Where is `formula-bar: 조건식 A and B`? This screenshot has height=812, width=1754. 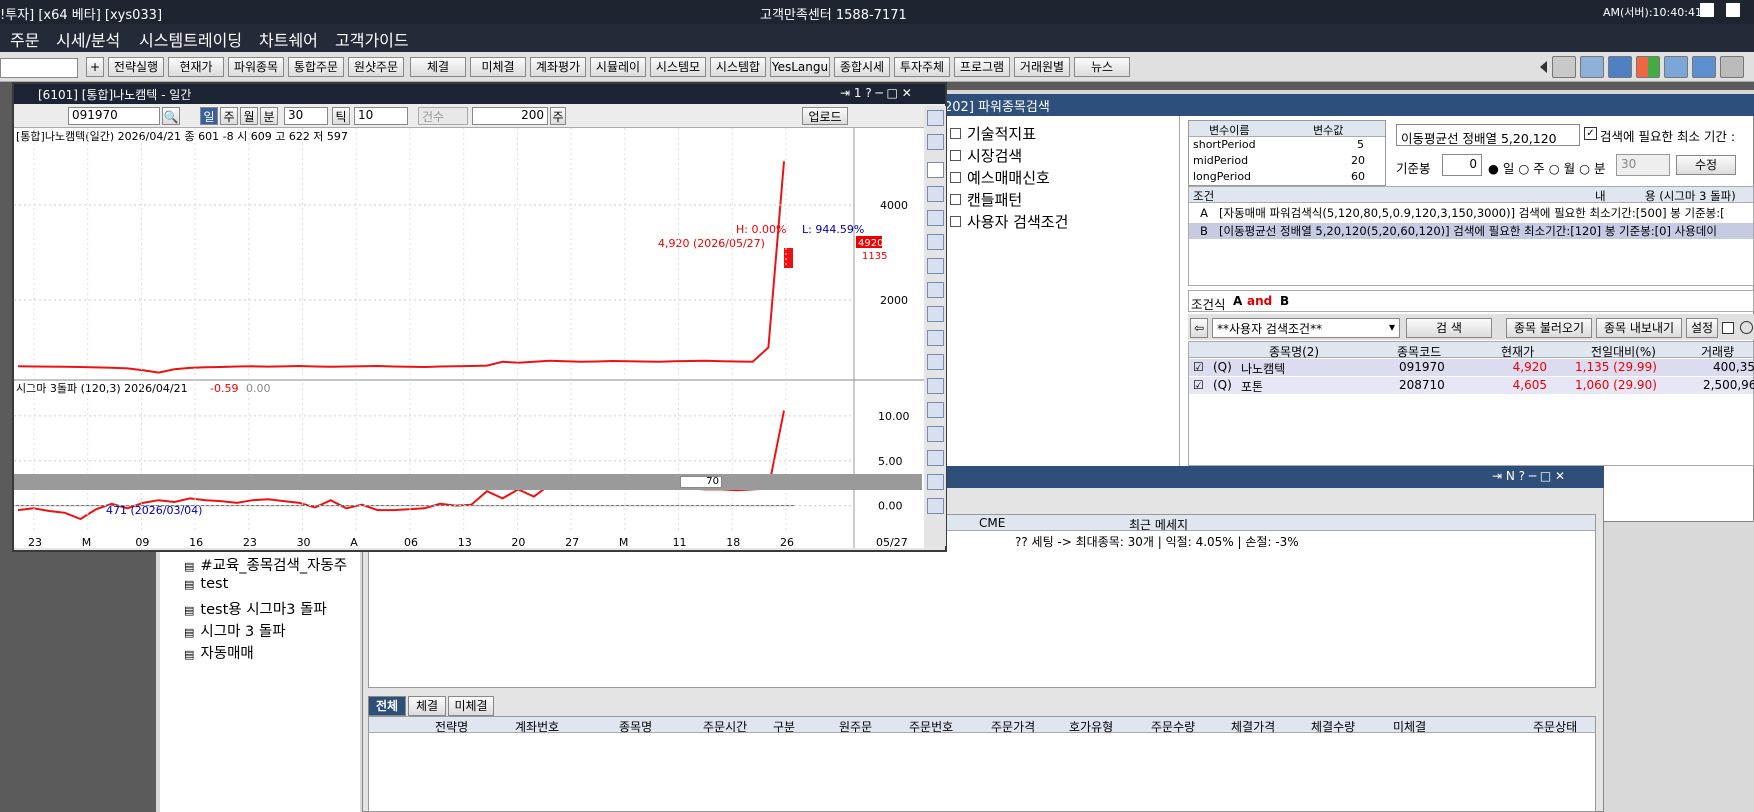
formula-bar: 조건식 A and B is located at coordinates (1471, 301).